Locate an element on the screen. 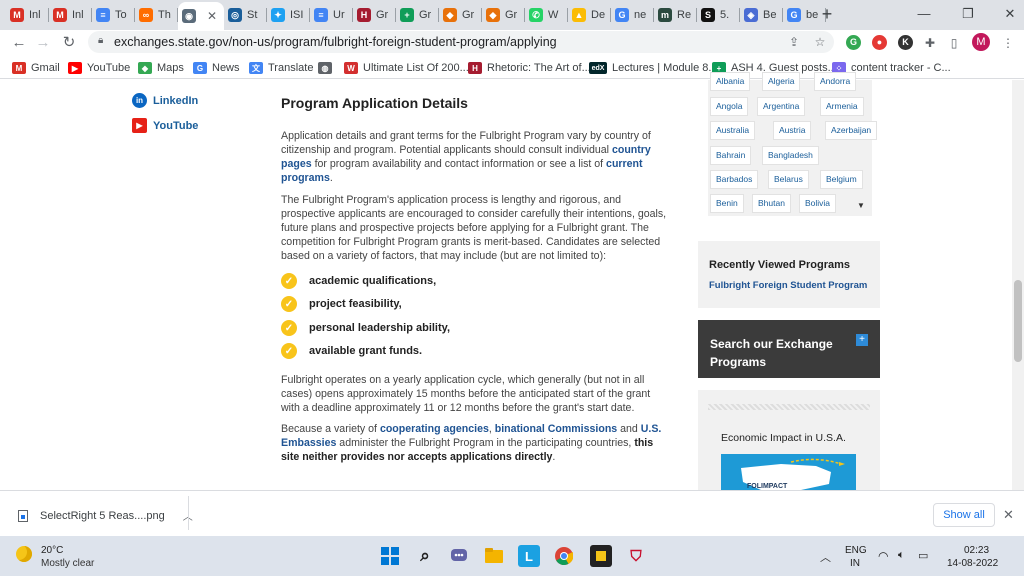 This screenshot has width=1024, height=576. bookmark-label: Maps is located at coordinates (170, 68).